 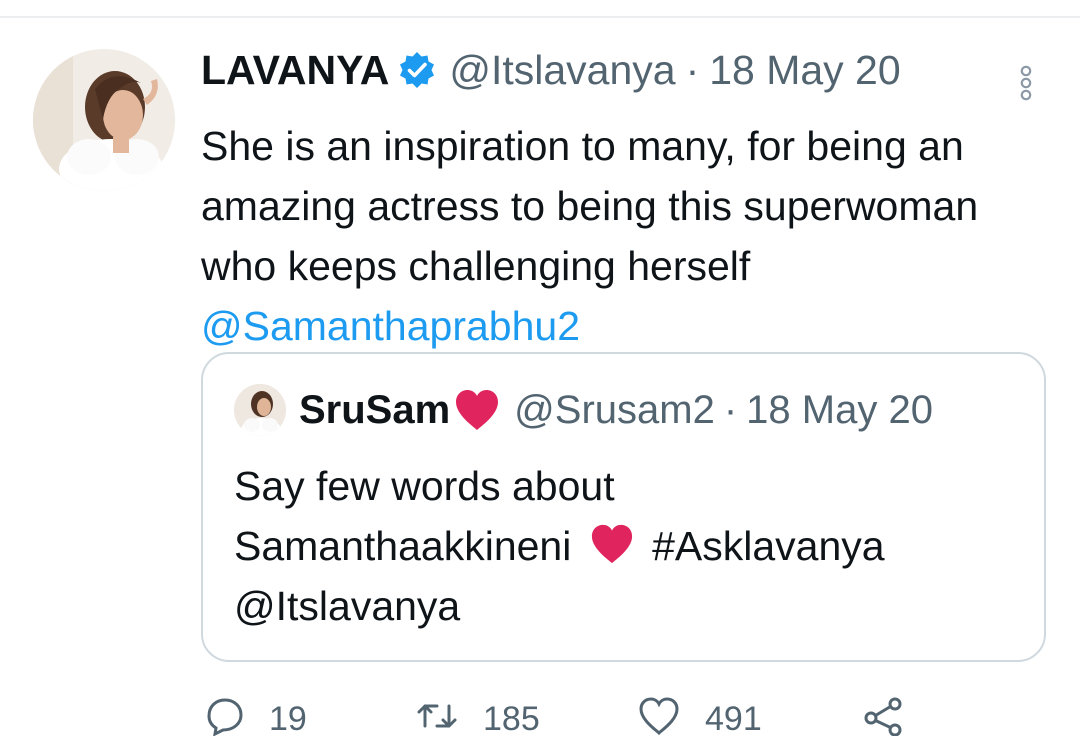 What do you see at coordinates (762, 546) in the screenshot?
I see `hashtag-text: #Asklavanya` at bounding box center [762, 546].